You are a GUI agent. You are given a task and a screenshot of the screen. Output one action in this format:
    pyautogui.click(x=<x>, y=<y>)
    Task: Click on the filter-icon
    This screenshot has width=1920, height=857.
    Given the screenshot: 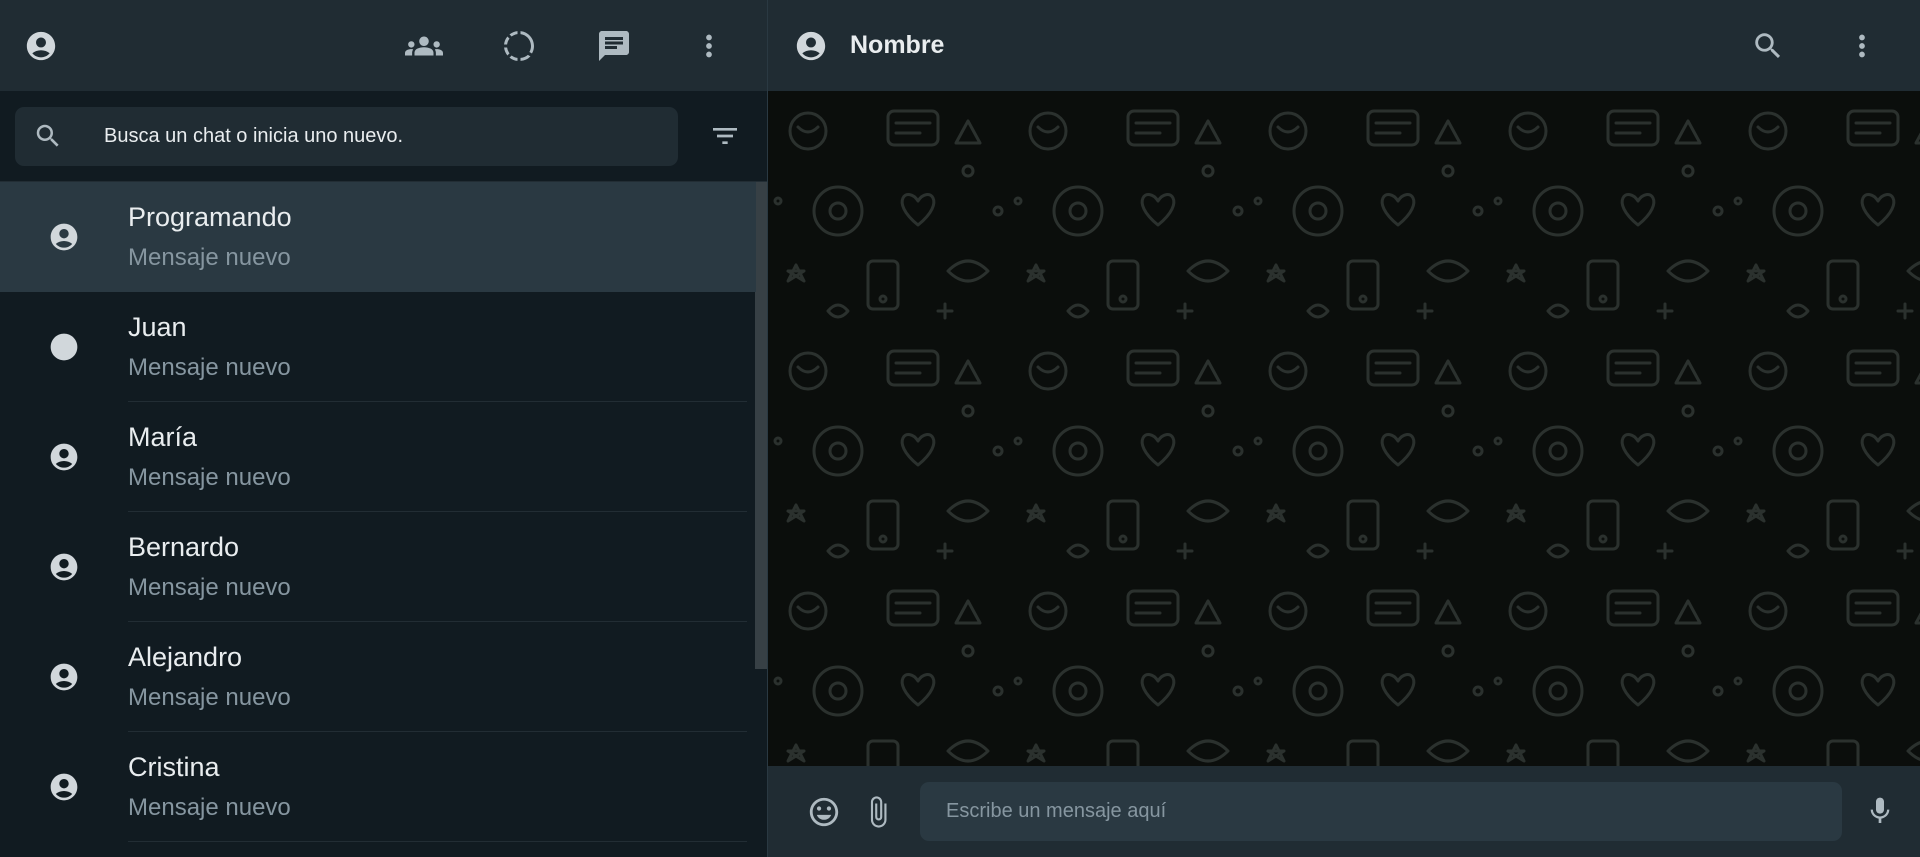 What is the action you would take?
    pyautogui.click(x=725, y=136)
    